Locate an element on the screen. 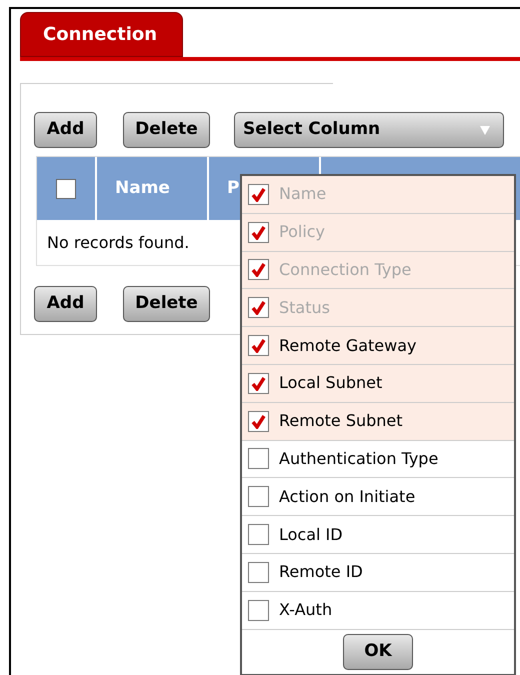 Image resolution: width=520 pixels, height=675 pixels. tab: Connection is located at coordinates (101, 34).